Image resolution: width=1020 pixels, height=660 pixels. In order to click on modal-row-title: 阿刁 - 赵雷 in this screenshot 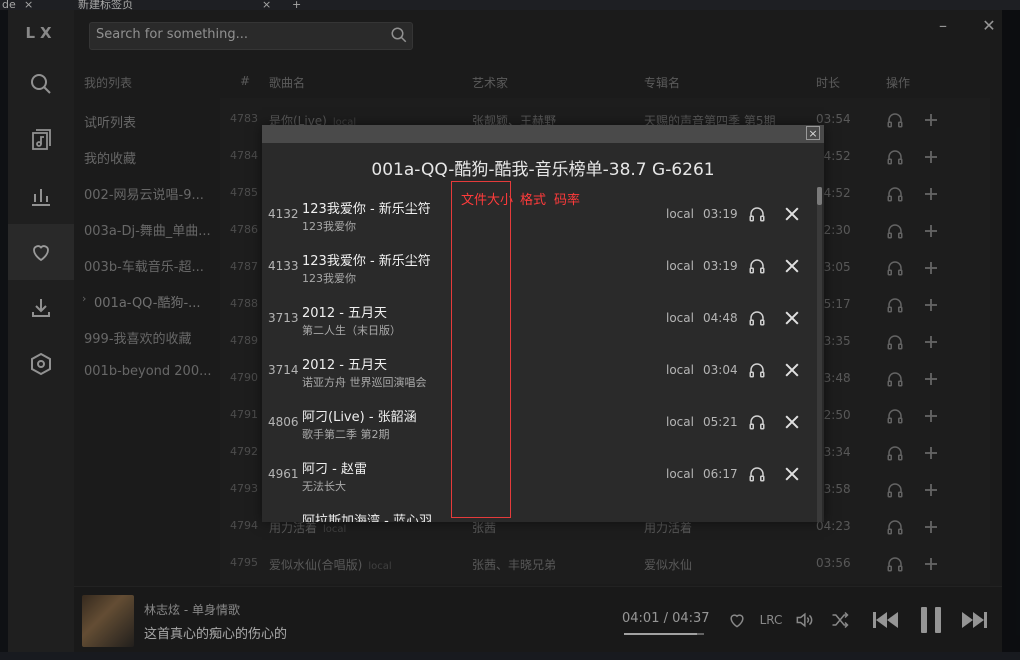, I will do `click(334, 467)`.